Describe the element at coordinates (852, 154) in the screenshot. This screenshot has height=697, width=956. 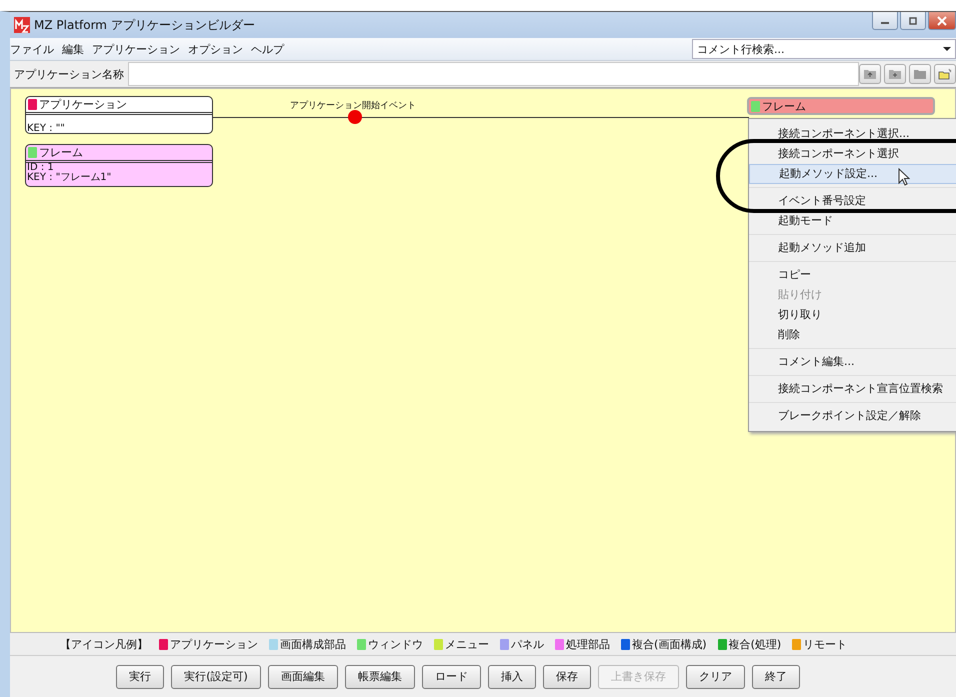
I see `context-menu-item: 接続コンポーネント選択` at that location.